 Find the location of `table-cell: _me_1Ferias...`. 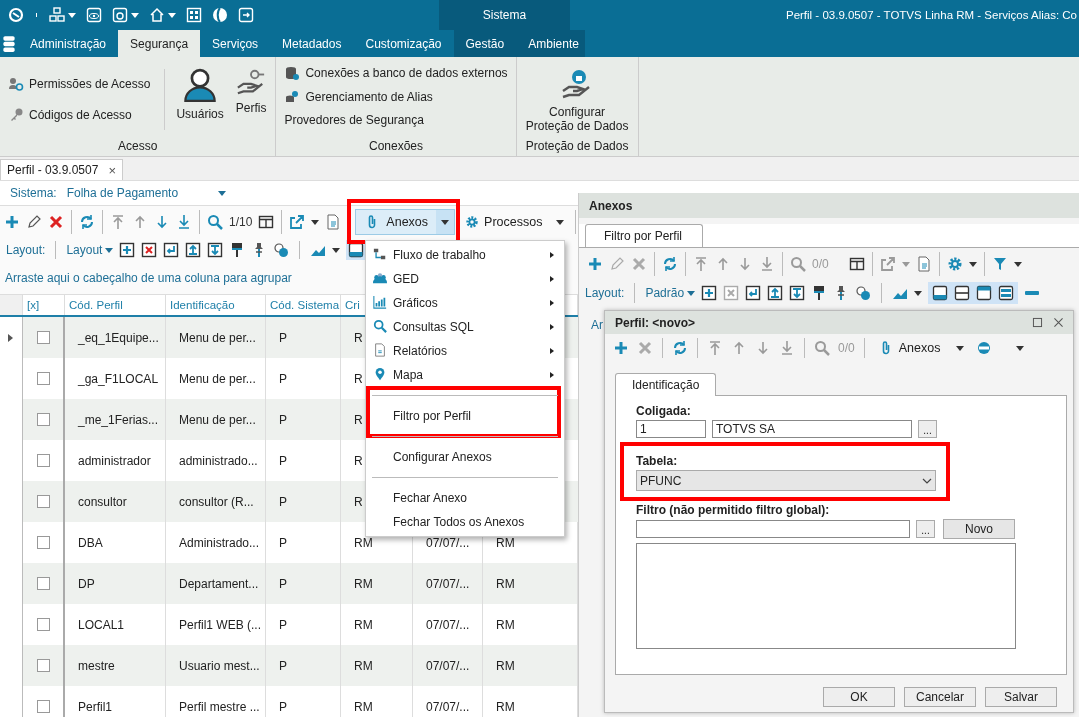

table-cell: _me_1Ferias... is located at coordinates (118, 419).